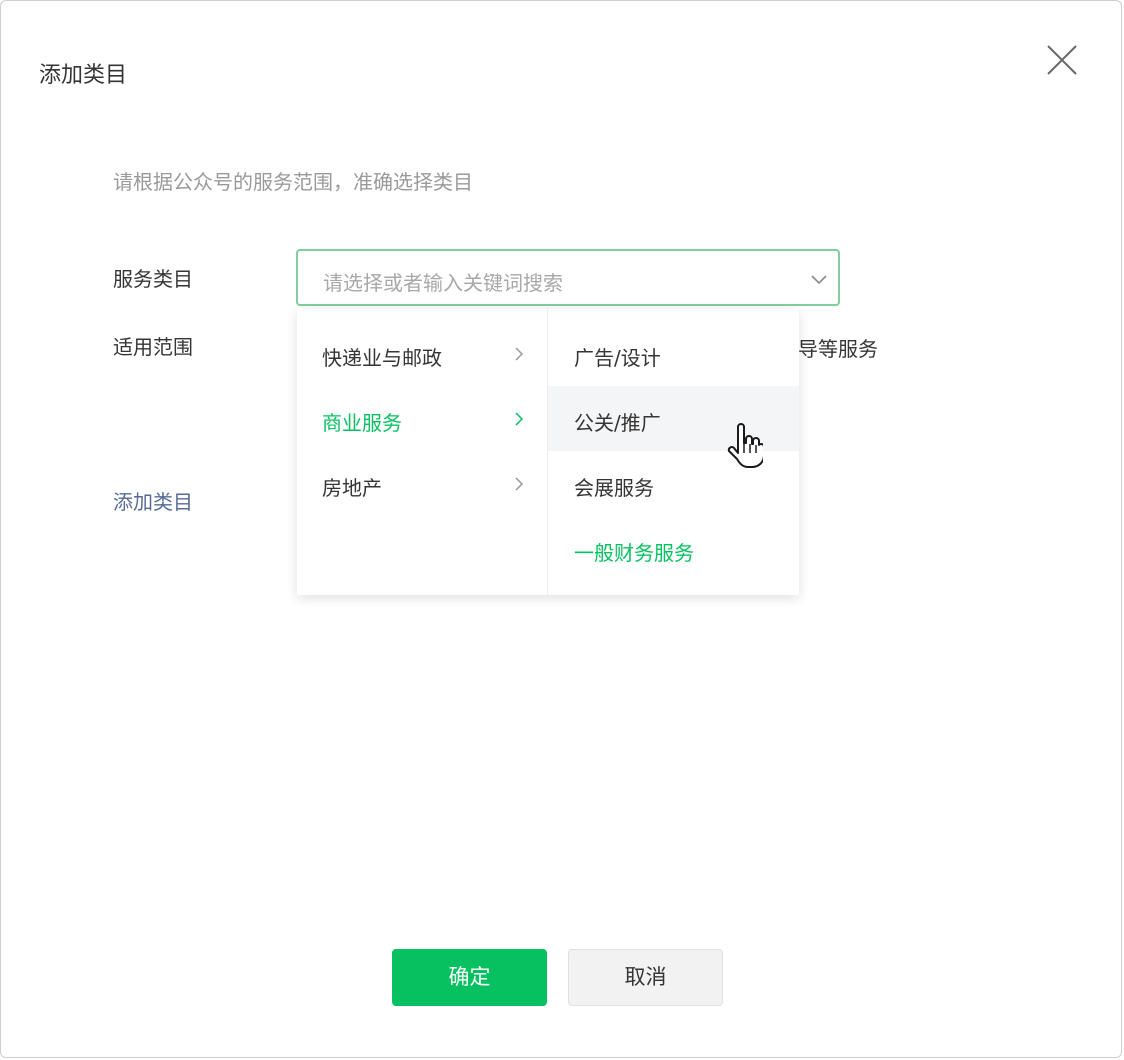 The image size is (1124, 1060). I want to click on cascader-subitem-label: 会展服务, so click(614, 488).